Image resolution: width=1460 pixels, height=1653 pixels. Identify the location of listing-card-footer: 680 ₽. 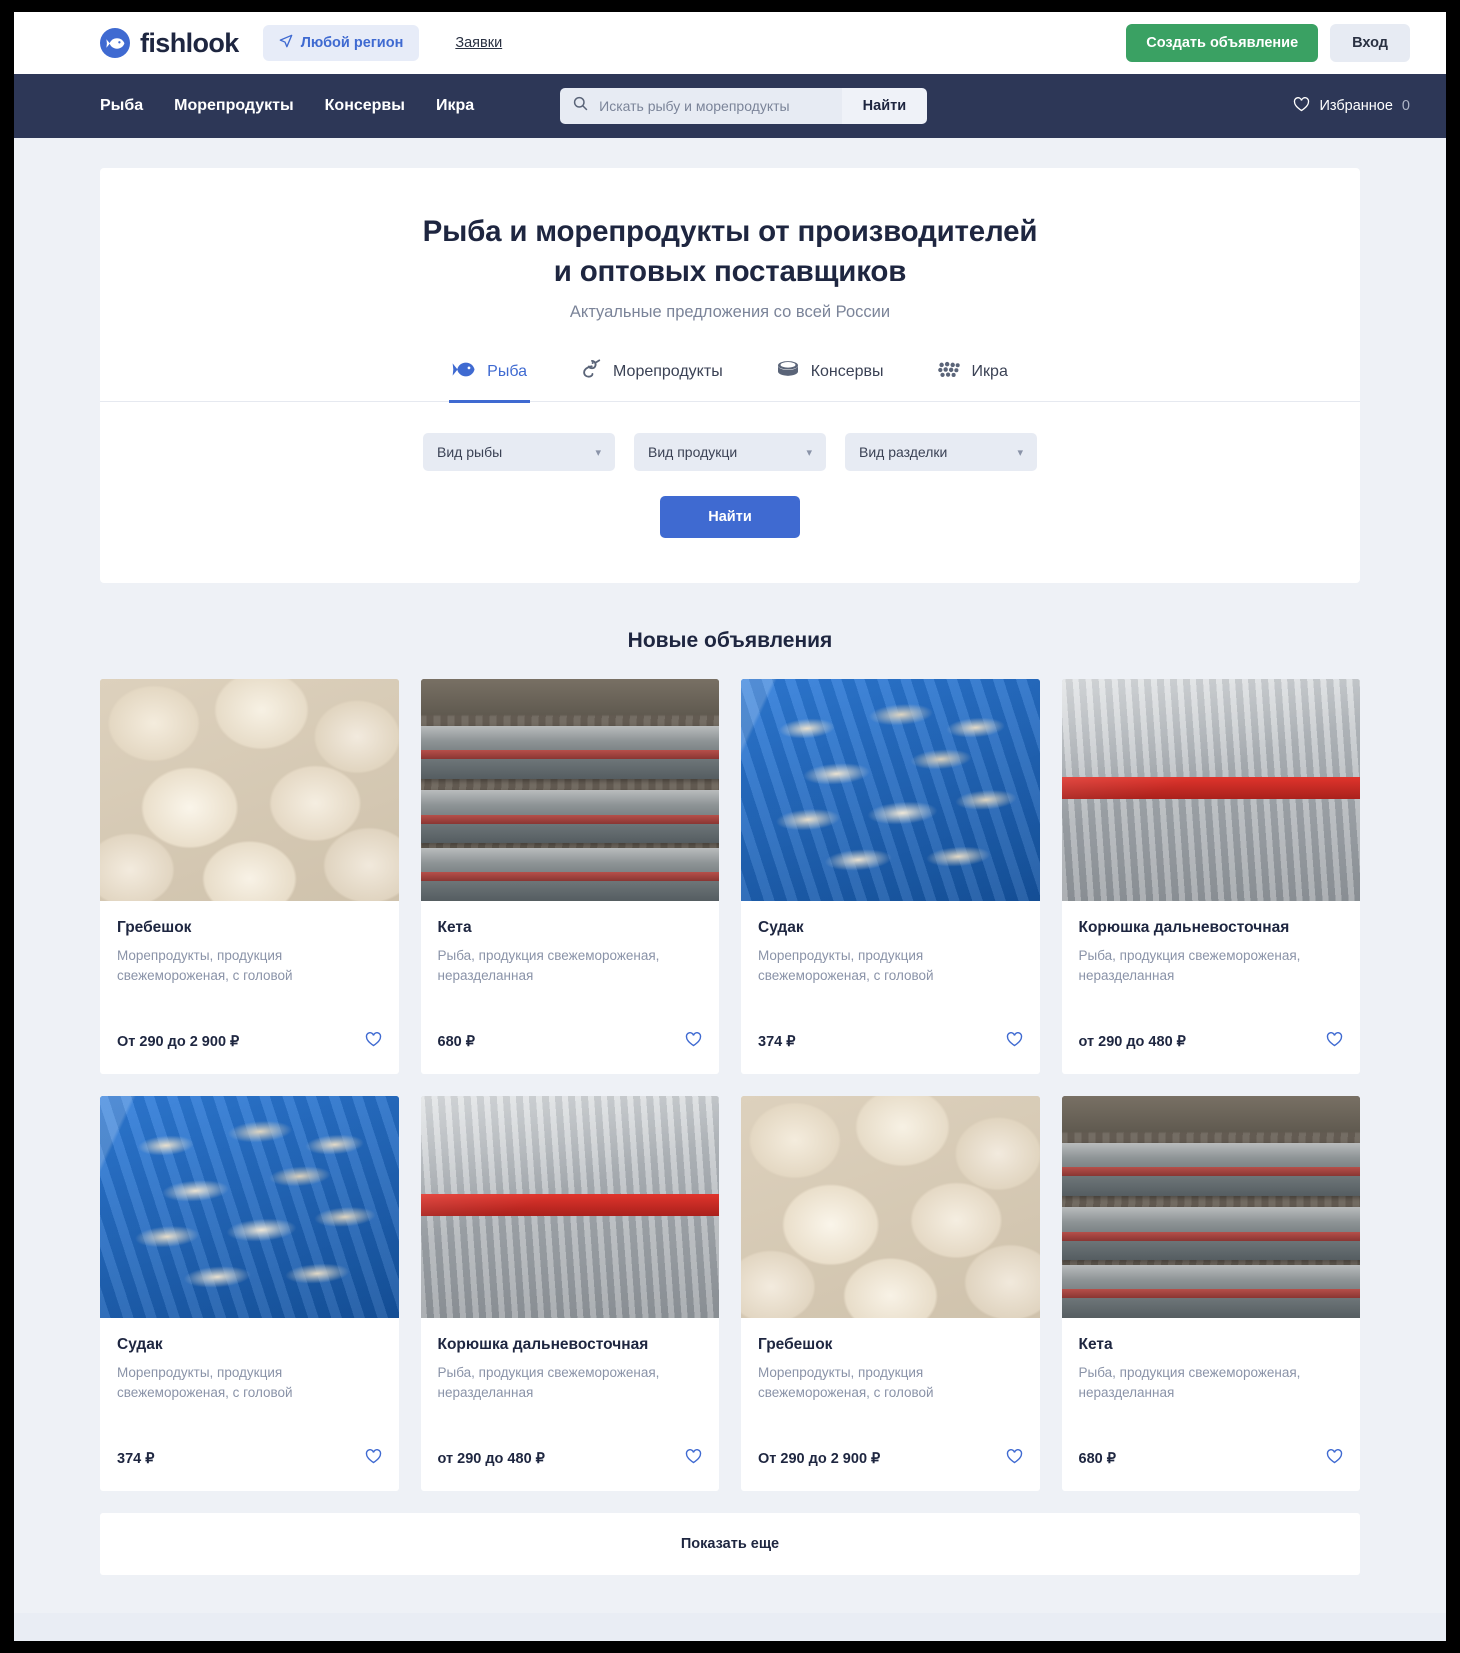
(1211, 1470).